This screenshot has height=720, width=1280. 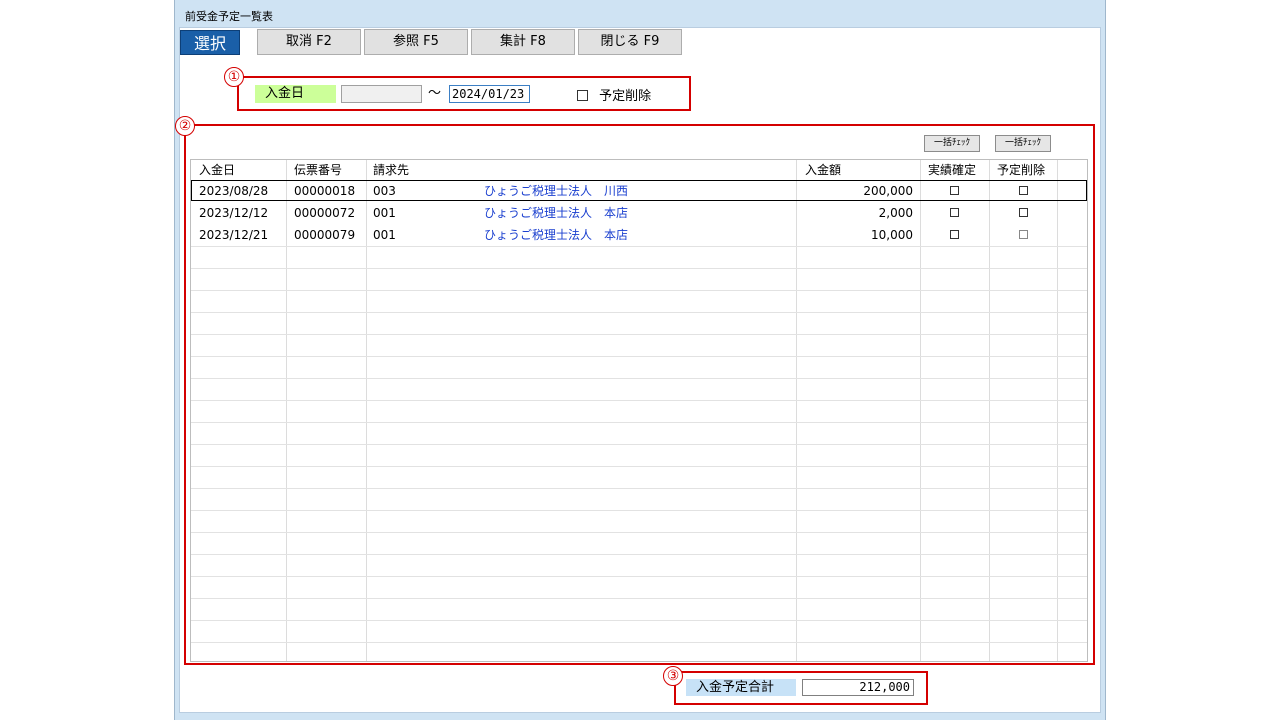 What do you see at coordinates (325, 235) in the screenshot?
I see `row-slip: 00000079` at bounding box center [325, 235].